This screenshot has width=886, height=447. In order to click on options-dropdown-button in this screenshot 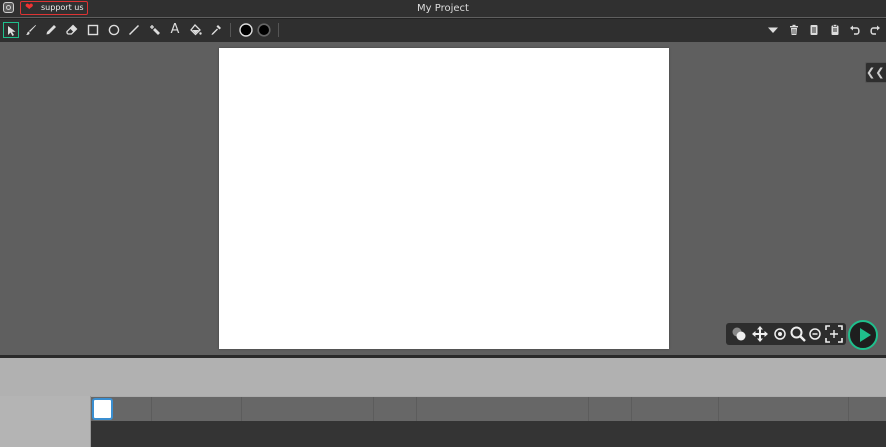, I will do `click(773, 30)`.